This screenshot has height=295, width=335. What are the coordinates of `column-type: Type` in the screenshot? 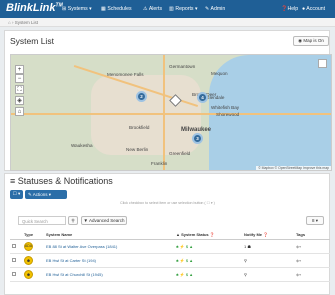 It's located at (33, 235).